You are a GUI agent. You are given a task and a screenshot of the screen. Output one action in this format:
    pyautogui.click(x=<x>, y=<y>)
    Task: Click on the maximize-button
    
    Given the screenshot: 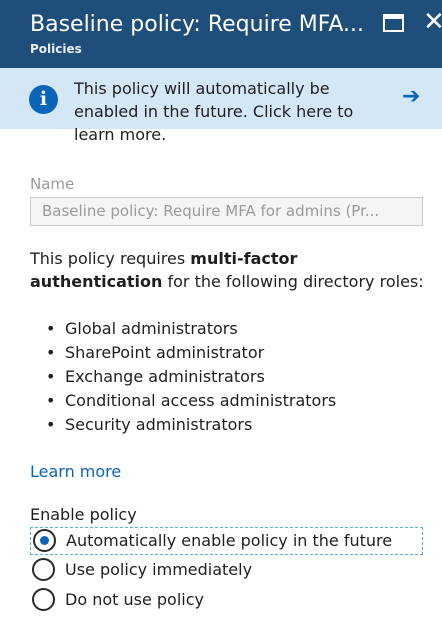 What is the action you would take?
    pyautogui.click(x=393, y=23)
    